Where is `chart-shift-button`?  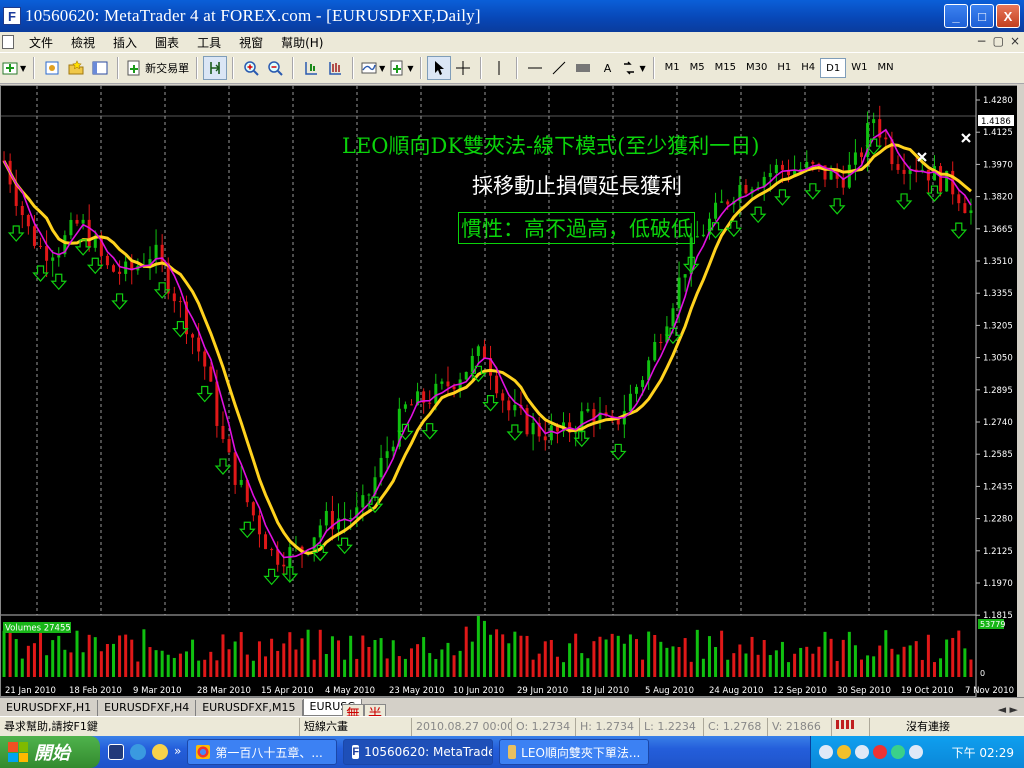 chart-shift-button is located at coordinates (311, 68).